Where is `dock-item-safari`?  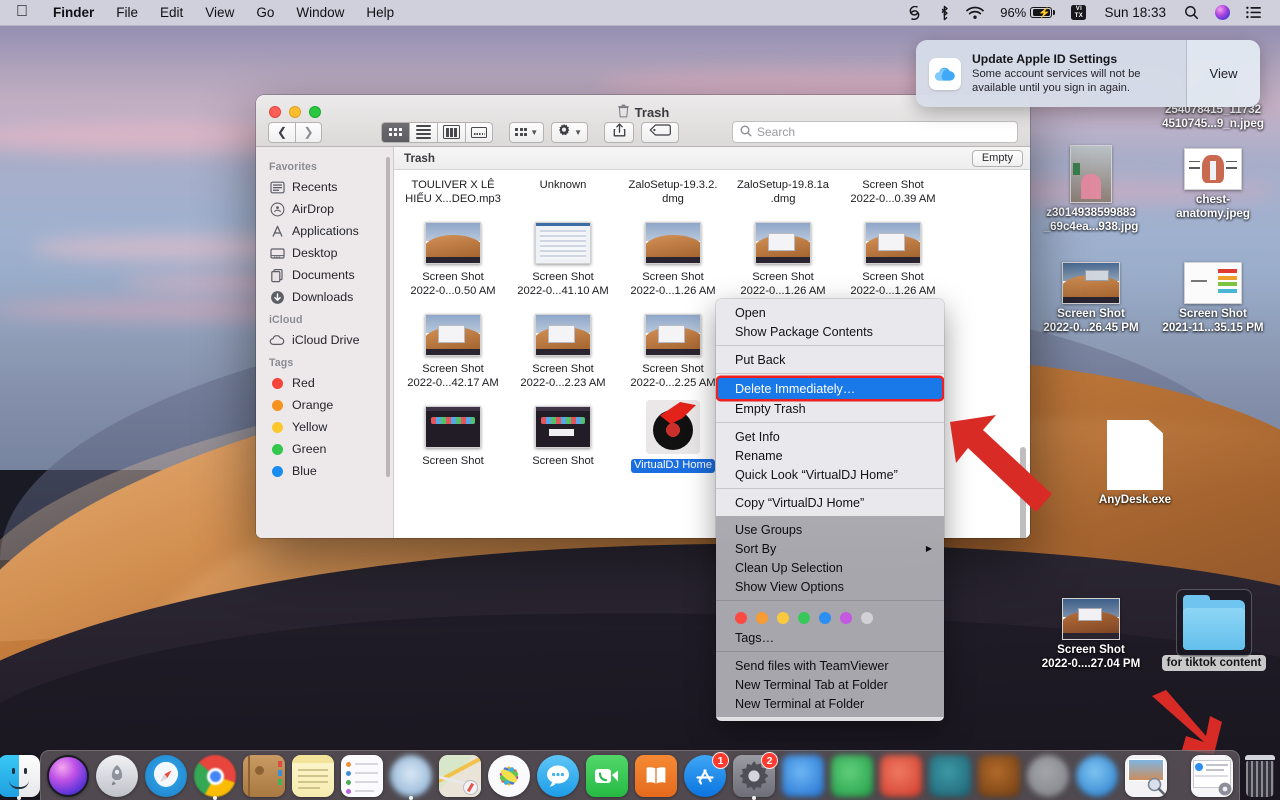
dock-item-safari is located at coordinates (166, 776).